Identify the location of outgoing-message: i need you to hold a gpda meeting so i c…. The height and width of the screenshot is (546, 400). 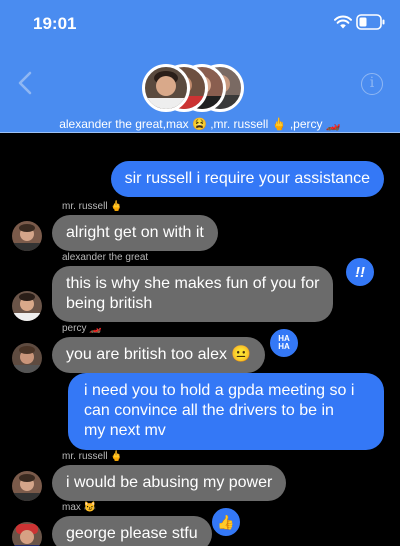
(226, 411).